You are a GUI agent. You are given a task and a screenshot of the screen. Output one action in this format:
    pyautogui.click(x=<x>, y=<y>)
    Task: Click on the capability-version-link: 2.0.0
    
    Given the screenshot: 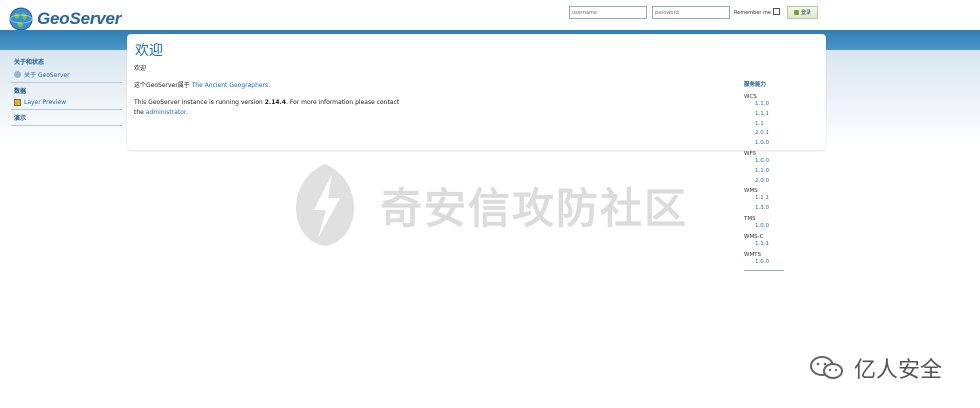 What is the action you would take?
    pyautogui.click(x=764, y=182)
    